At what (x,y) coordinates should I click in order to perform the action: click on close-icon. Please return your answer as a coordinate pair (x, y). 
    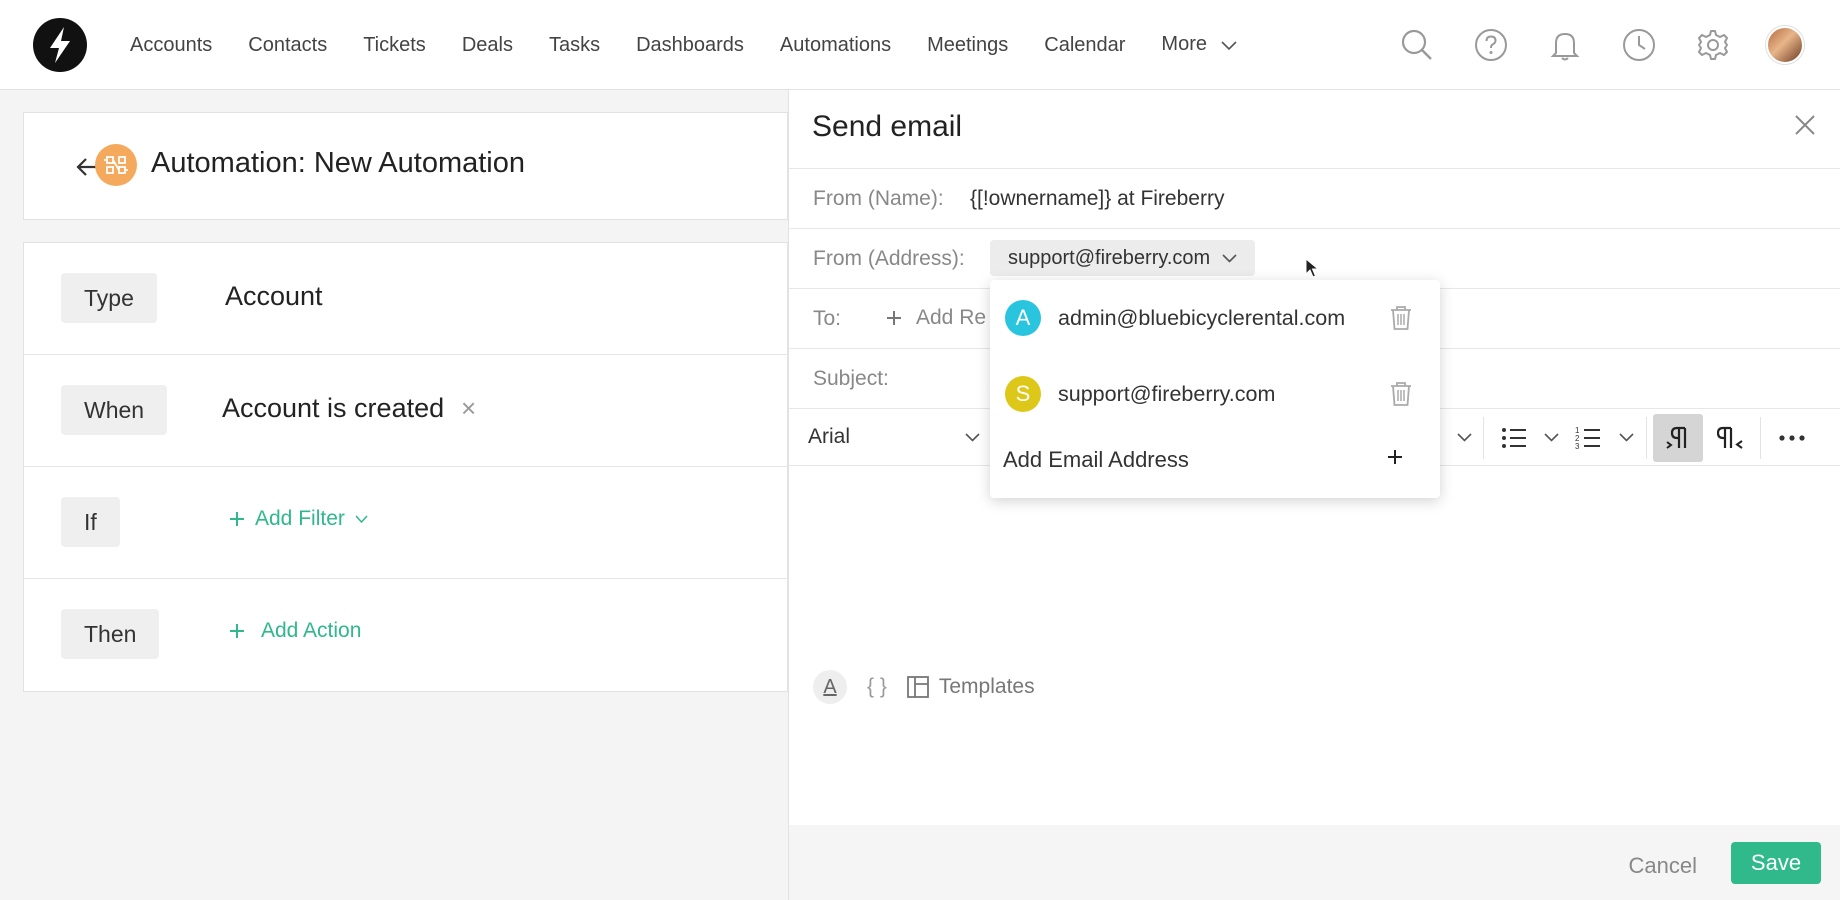
    Looking at the image, I should click on (1805, 125).